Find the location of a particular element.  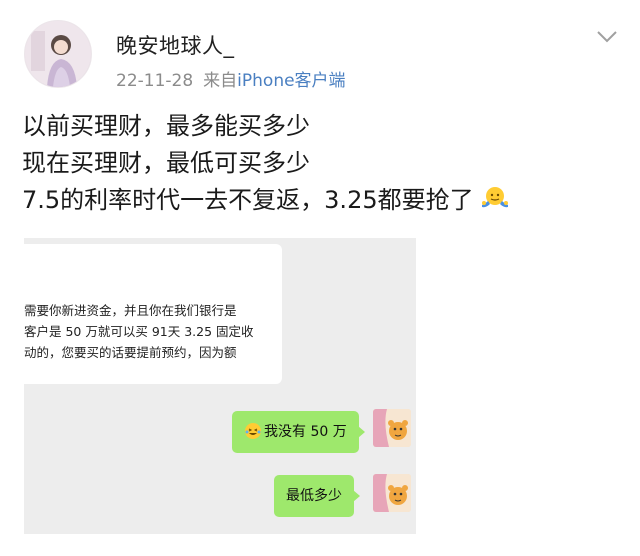

author-name: 晚安地球人_ is located at coordinates (175, 45).